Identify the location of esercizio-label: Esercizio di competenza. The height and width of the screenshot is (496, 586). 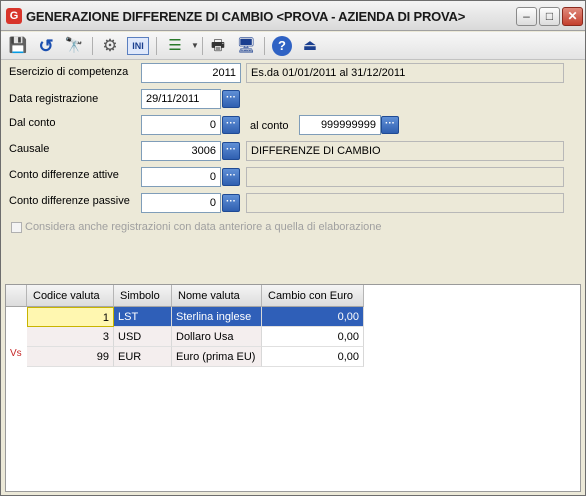
(69, 72).